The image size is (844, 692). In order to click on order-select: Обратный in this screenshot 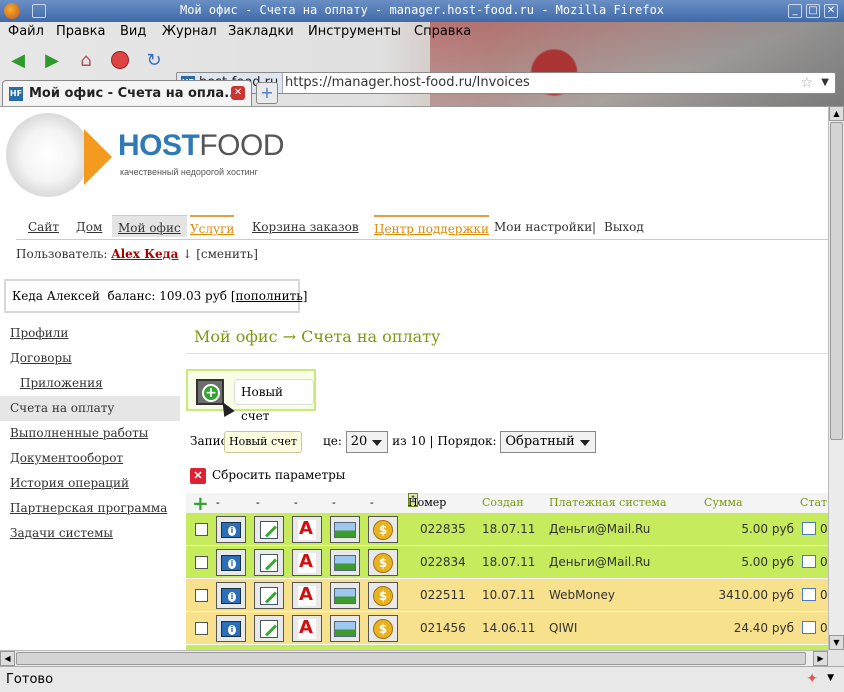, I will do `click(548, 441)`.